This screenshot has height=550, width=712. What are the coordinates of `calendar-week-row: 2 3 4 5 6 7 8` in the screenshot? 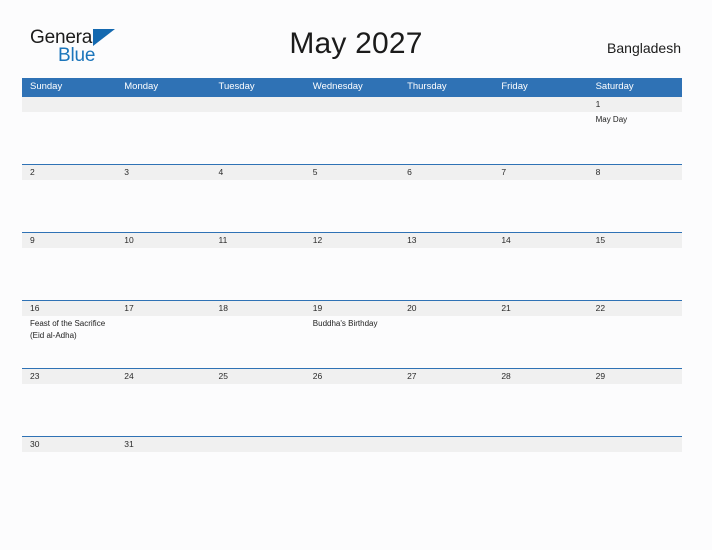 It's located at (352, 198).